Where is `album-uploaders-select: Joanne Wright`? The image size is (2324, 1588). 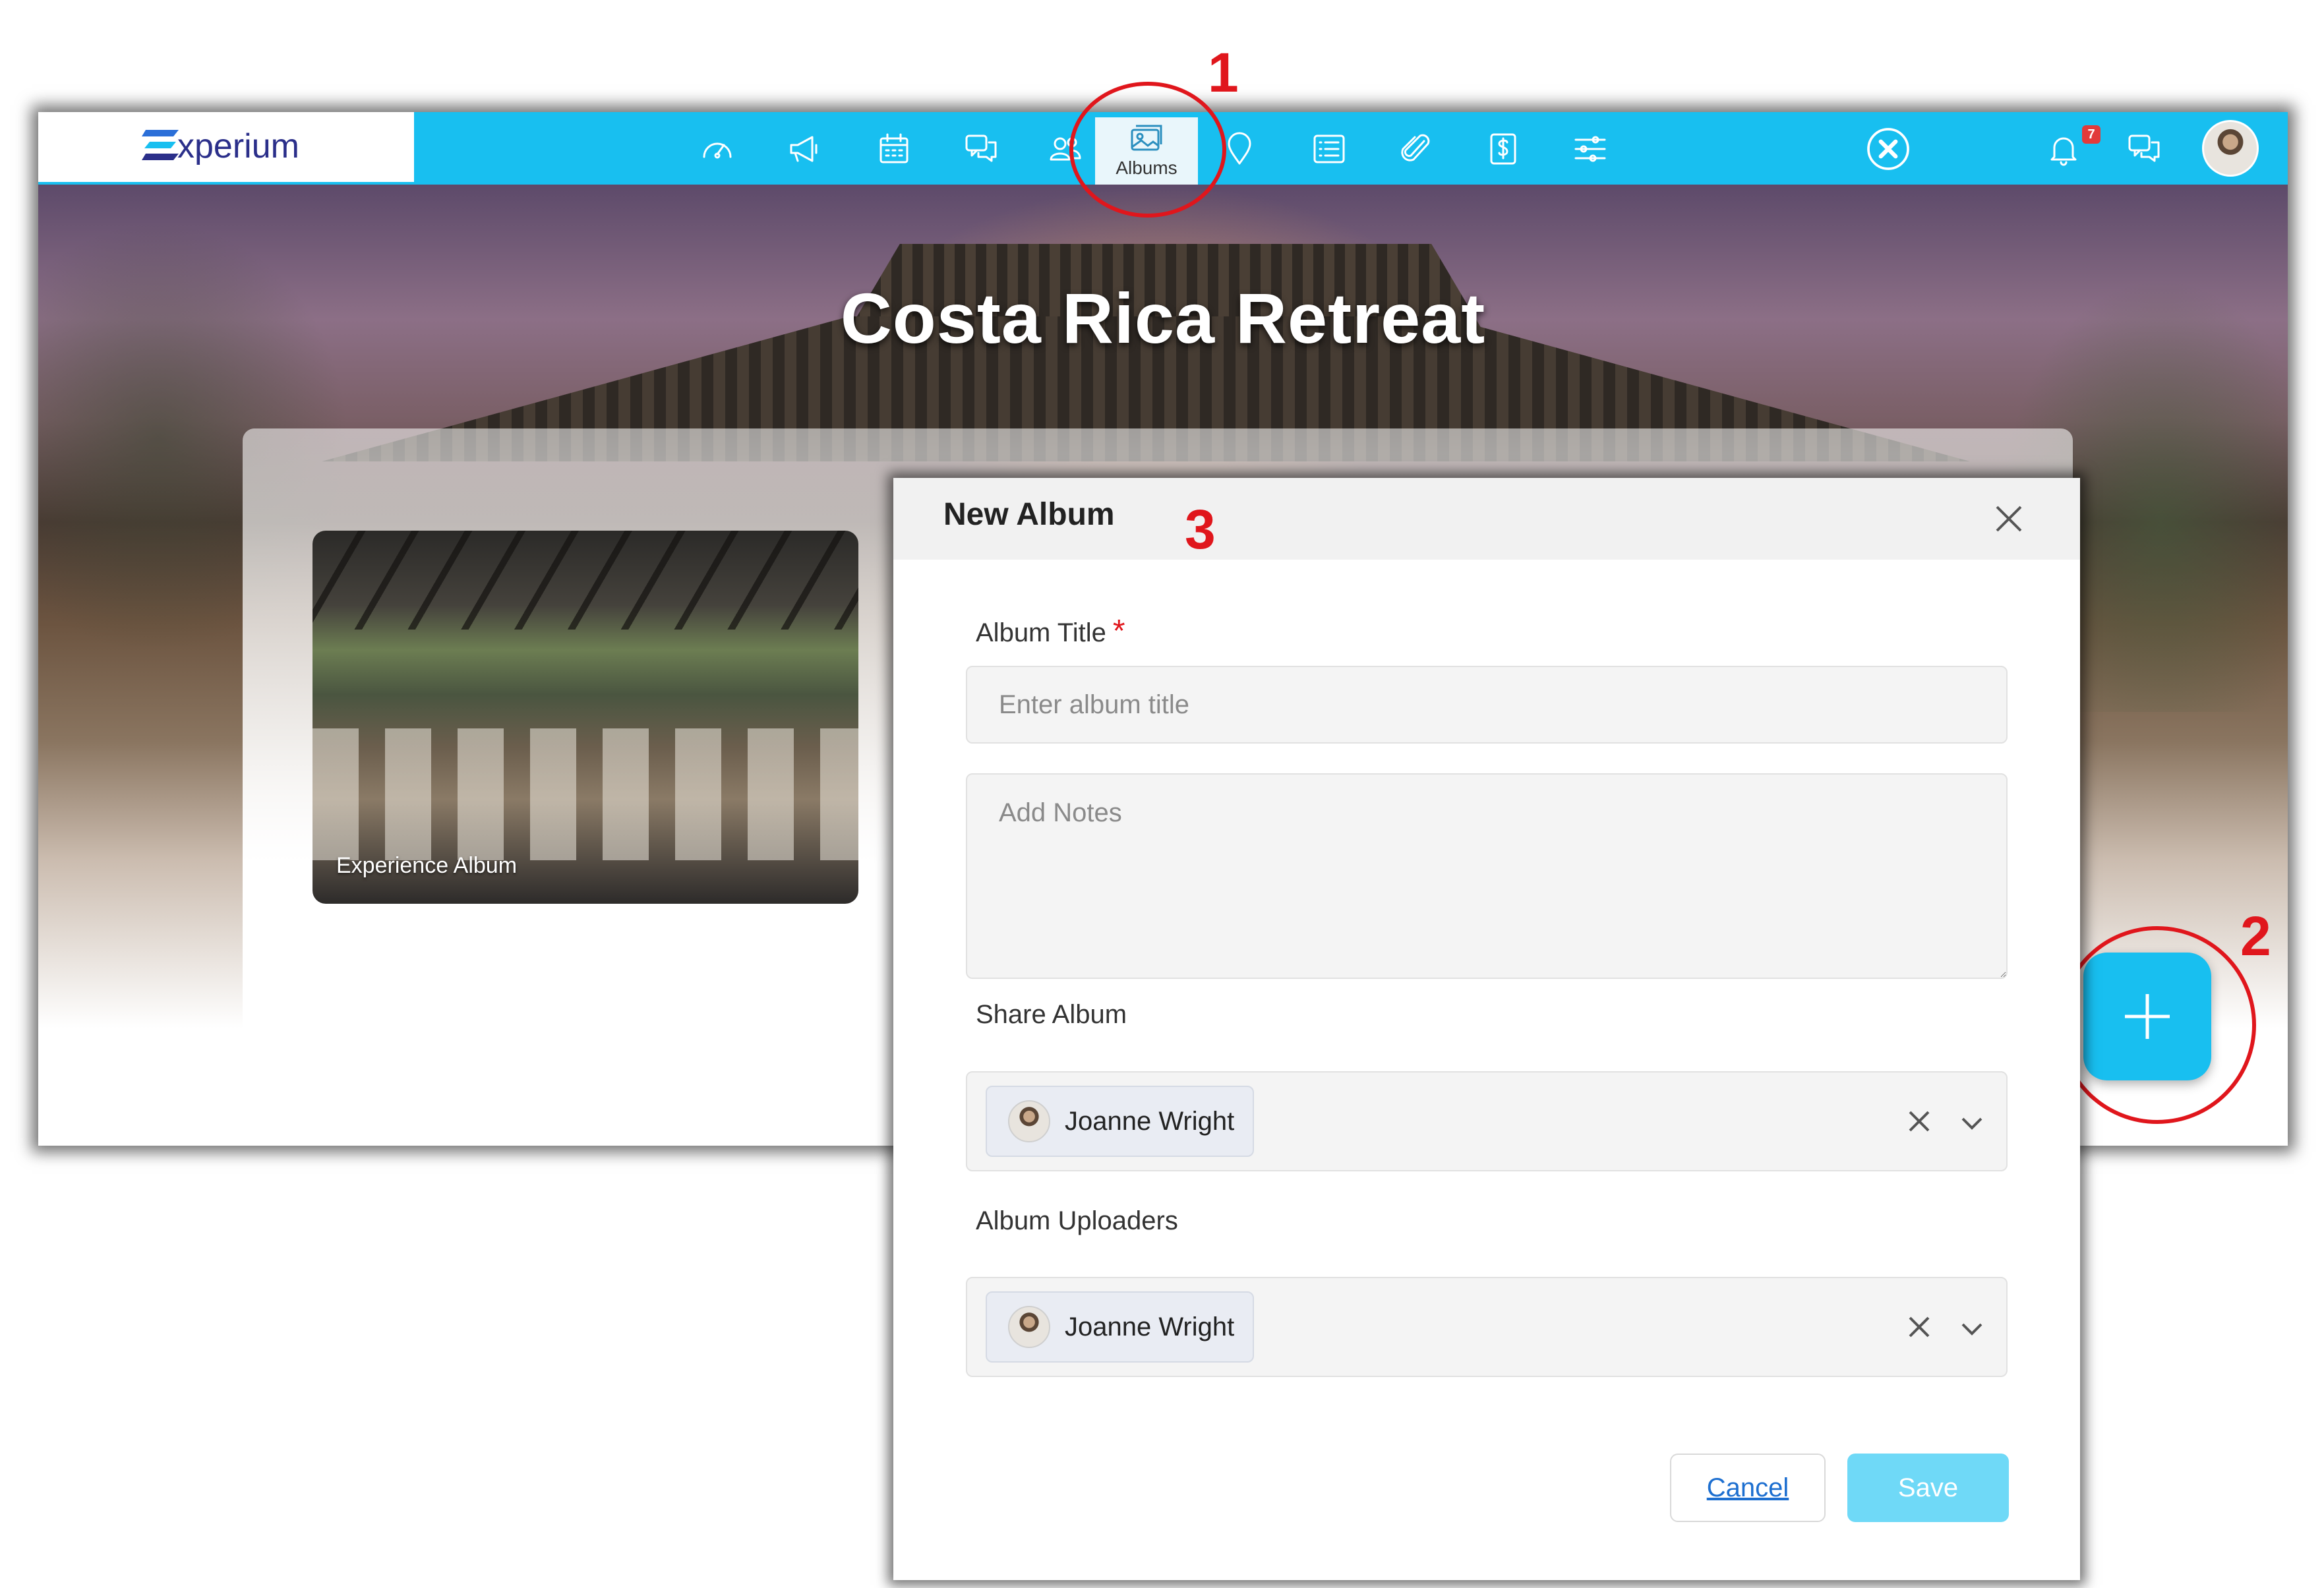
album-uploaders-select: Joanne Wright is located at coordinates (1487, 1327).